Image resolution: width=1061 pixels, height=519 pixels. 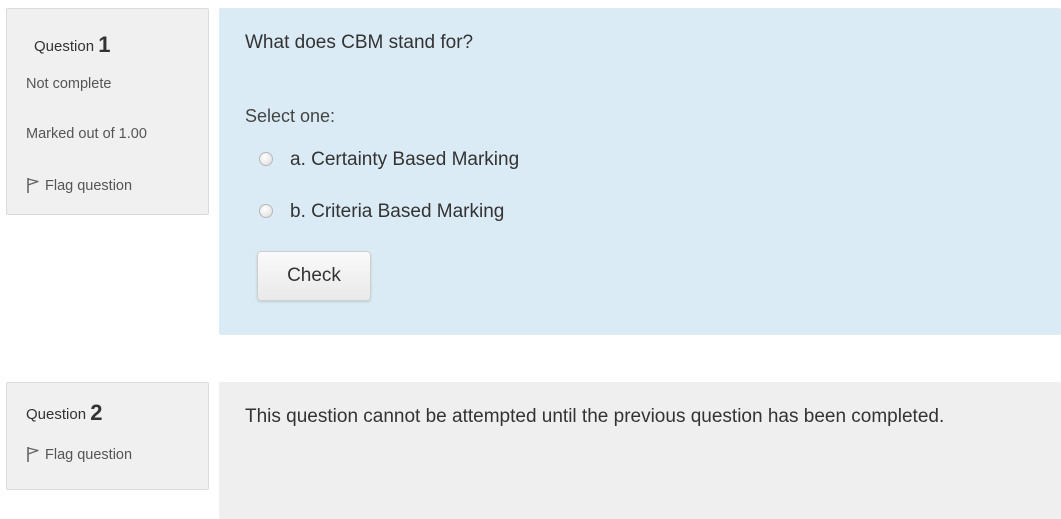 What do you see at coordinates (405, 159) in the screenshot?
I see `answer-label: a. Certainty Based Marking` at bounding box center [405, 159].